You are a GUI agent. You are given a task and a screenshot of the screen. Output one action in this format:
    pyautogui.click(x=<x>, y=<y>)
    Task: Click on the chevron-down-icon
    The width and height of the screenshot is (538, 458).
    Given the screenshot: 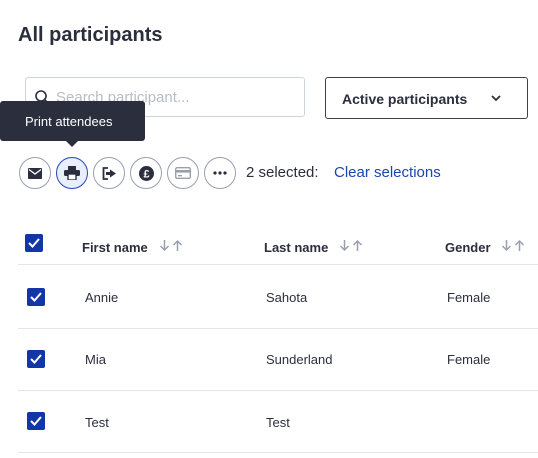 What is the action you would take?
    pyautogui.click(x=496, y=98)
    